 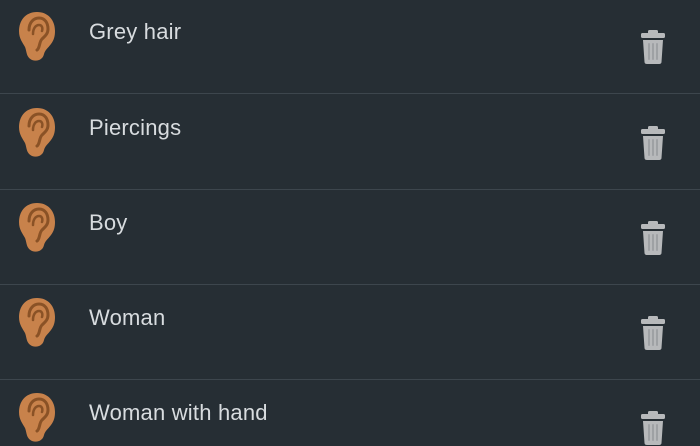 What do you see at coordinates (135, 31) in the screenshot?
I see `list-item-label: Grey hair` at bounding box center [135, 31].